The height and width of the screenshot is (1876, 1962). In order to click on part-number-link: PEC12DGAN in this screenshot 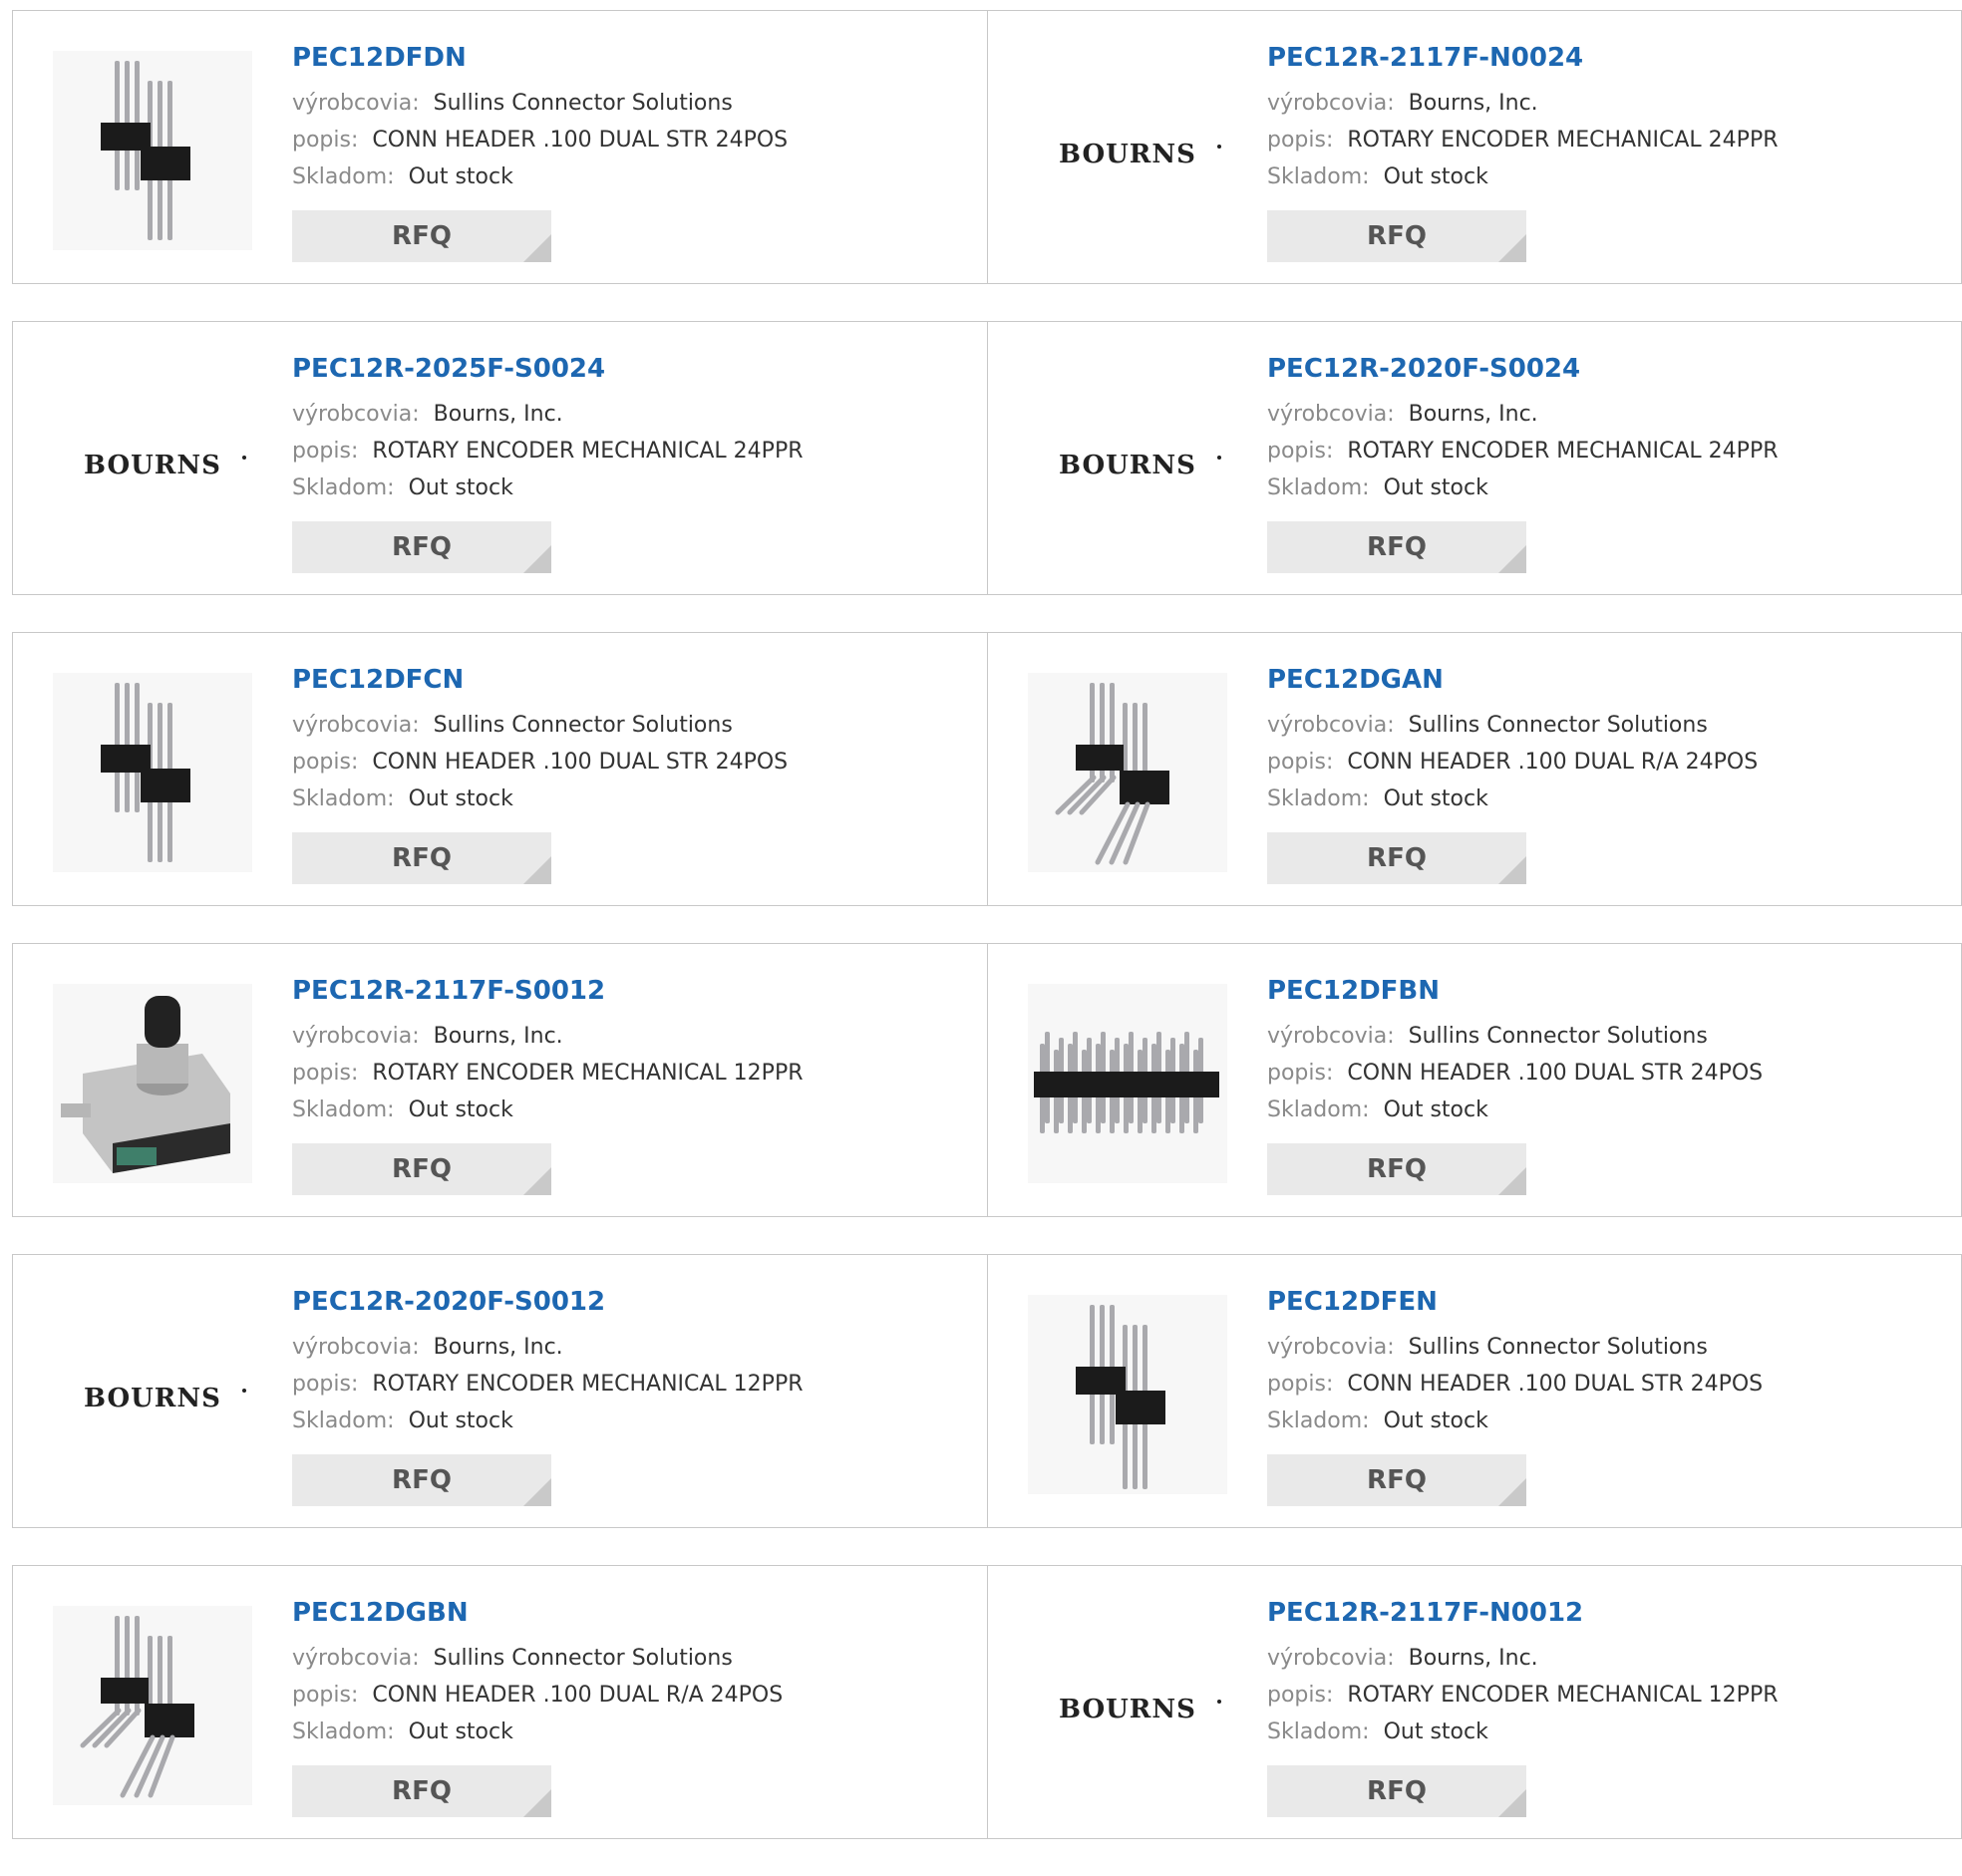, I will do `click(1604, 680)`.